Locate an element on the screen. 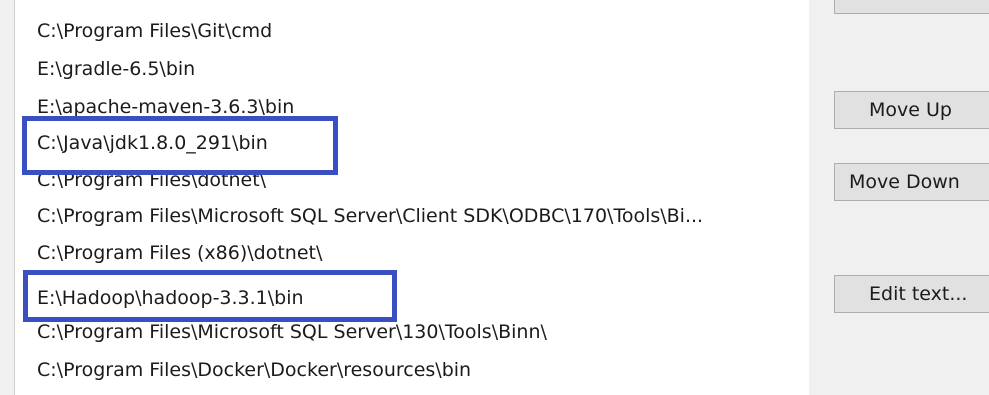 Image resolution: width=989 pixels, height=395 pixels. list-item: C:\Program Files\dotnet\ is located at coordinates (411, 180).